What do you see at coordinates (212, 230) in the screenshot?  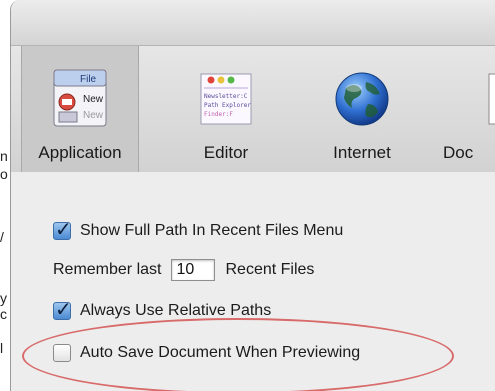 I see `show-full-path-label: Show Full Path In Recent Files Menu` at bounding box center [212, 230].